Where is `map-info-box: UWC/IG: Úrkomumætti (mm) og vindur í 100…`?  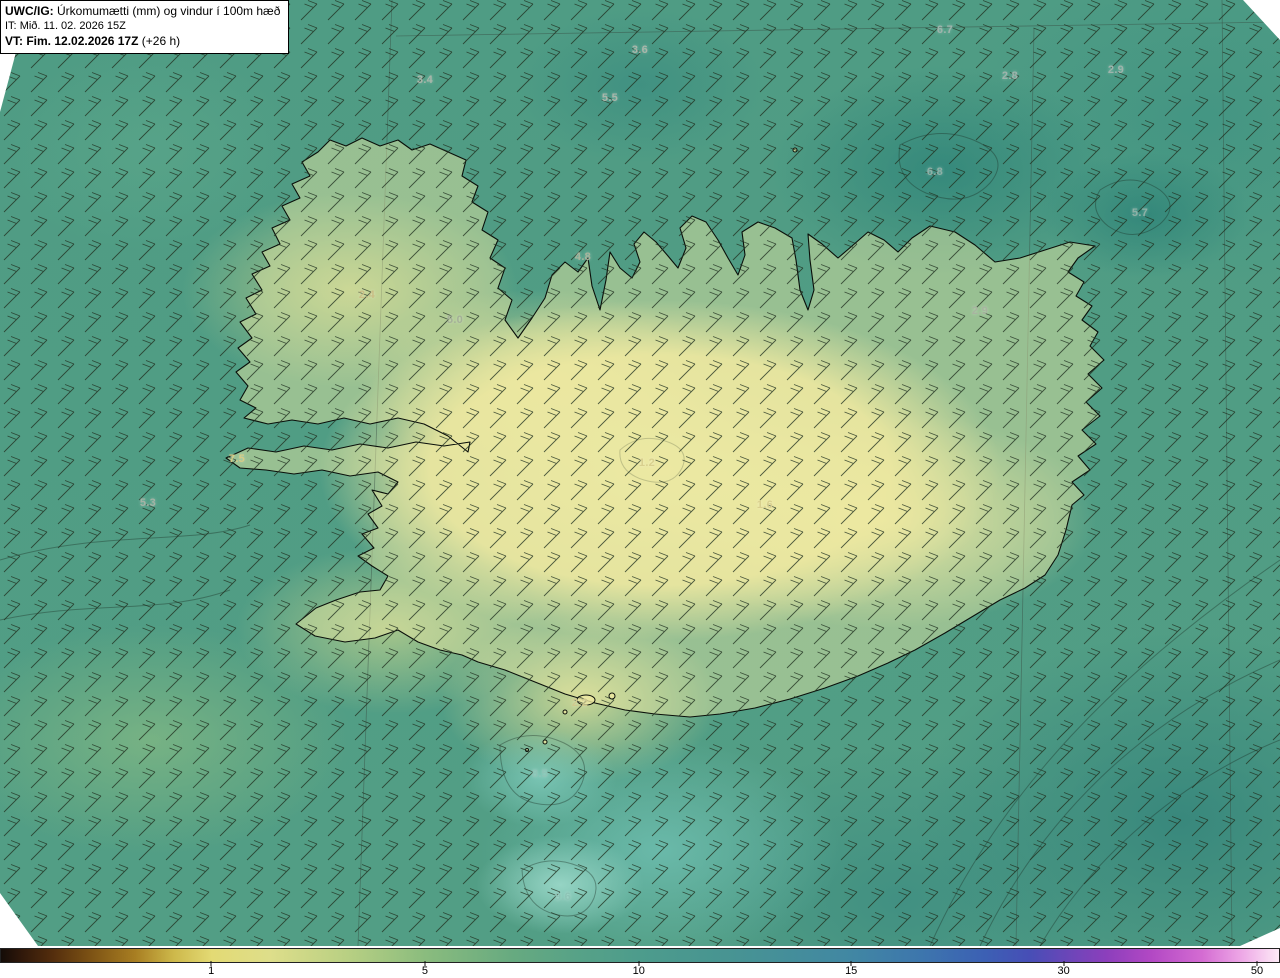 map-info-box: UWC/IG: Úrkomumætti (mm) og vindur í 100… is located at coordinates (145, 27).